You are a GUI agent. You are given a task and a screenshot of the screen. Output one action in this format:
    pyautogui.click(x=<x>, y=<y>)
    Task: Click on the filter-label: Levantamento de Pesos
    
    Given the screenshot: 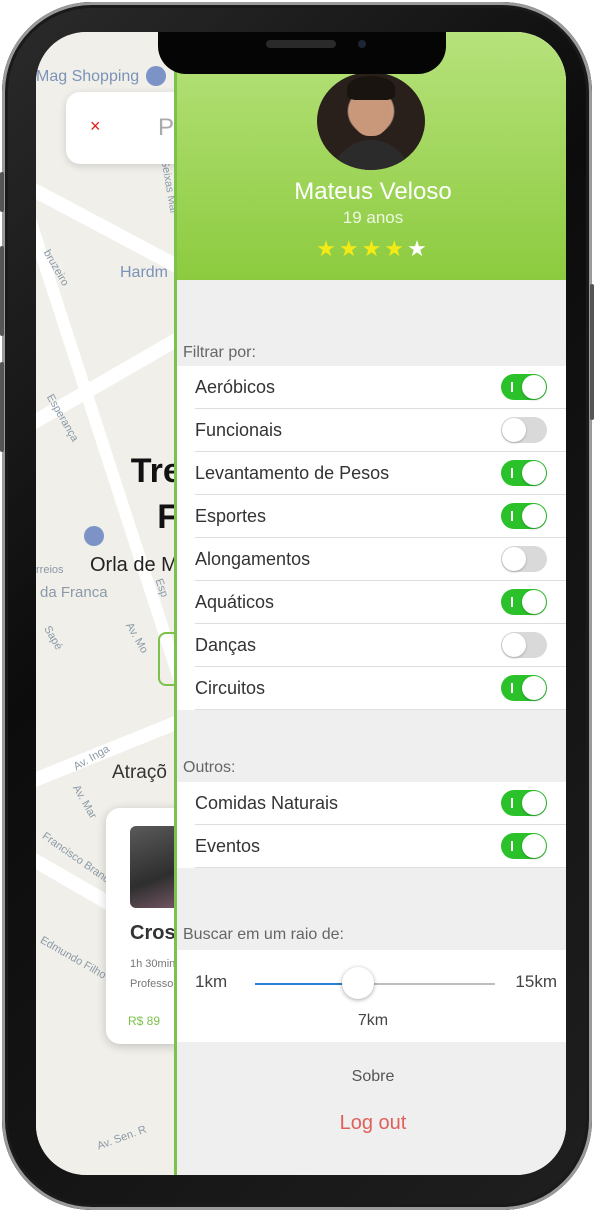 What is the action you would take?
    pyautogui.click(x=292, y=473)
    